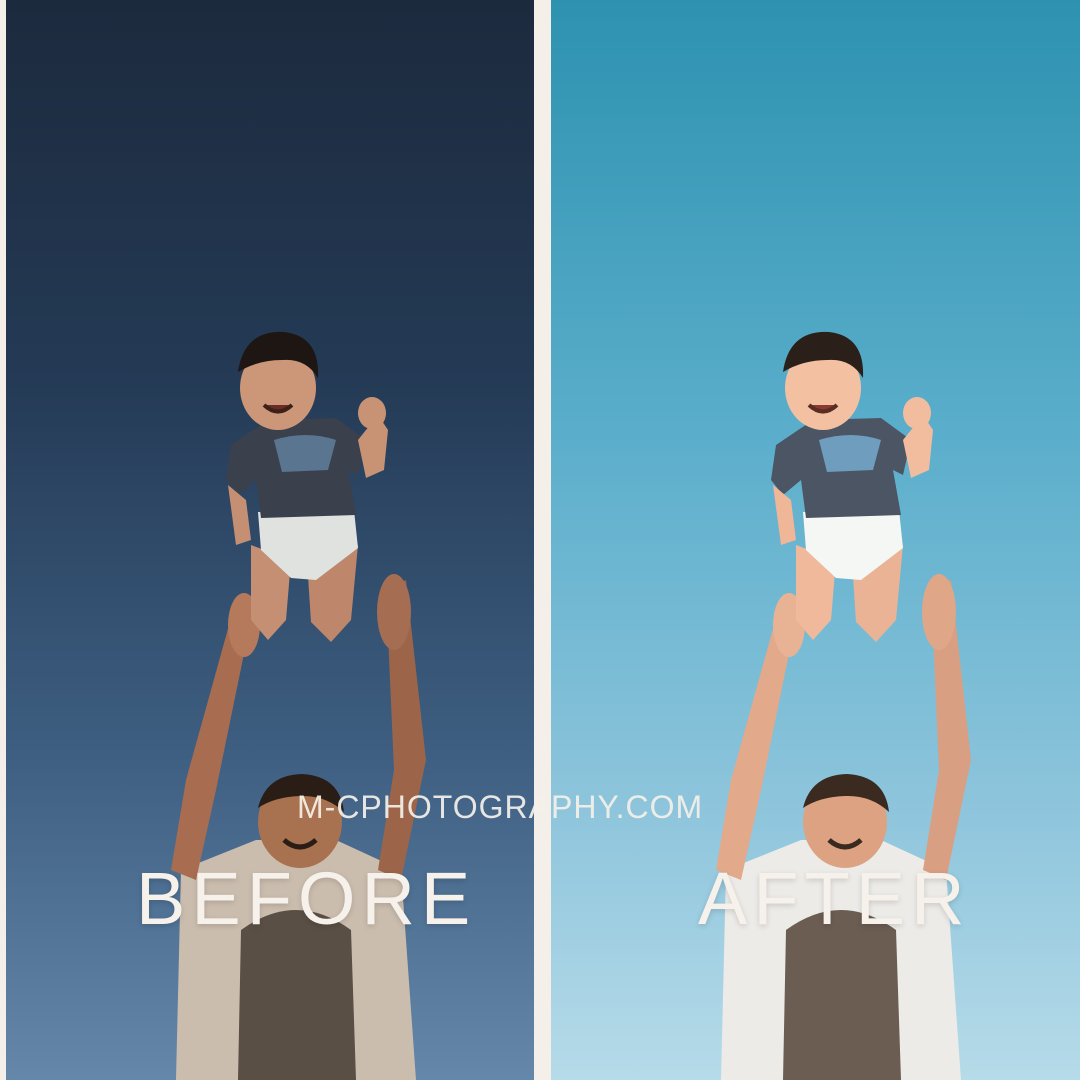 Image resolution: width=1080 pixels, height=1080 pixels. What do you see at coordinates (306, 898) in the screenshot?
I see `before-label: BEFORE` at bounding box center [306, 898].